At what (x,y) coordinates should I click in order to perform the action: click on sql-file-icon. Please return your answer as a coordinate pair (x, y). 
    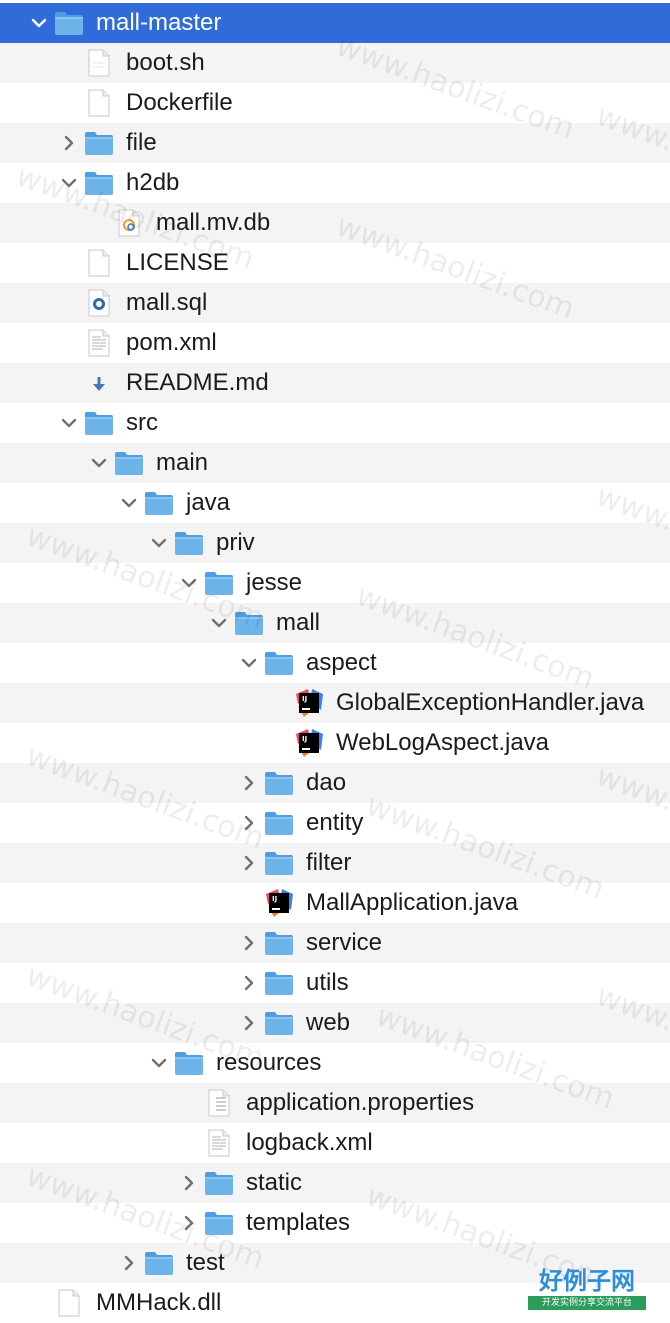
    Looking at the image, I should click on (99, 303).